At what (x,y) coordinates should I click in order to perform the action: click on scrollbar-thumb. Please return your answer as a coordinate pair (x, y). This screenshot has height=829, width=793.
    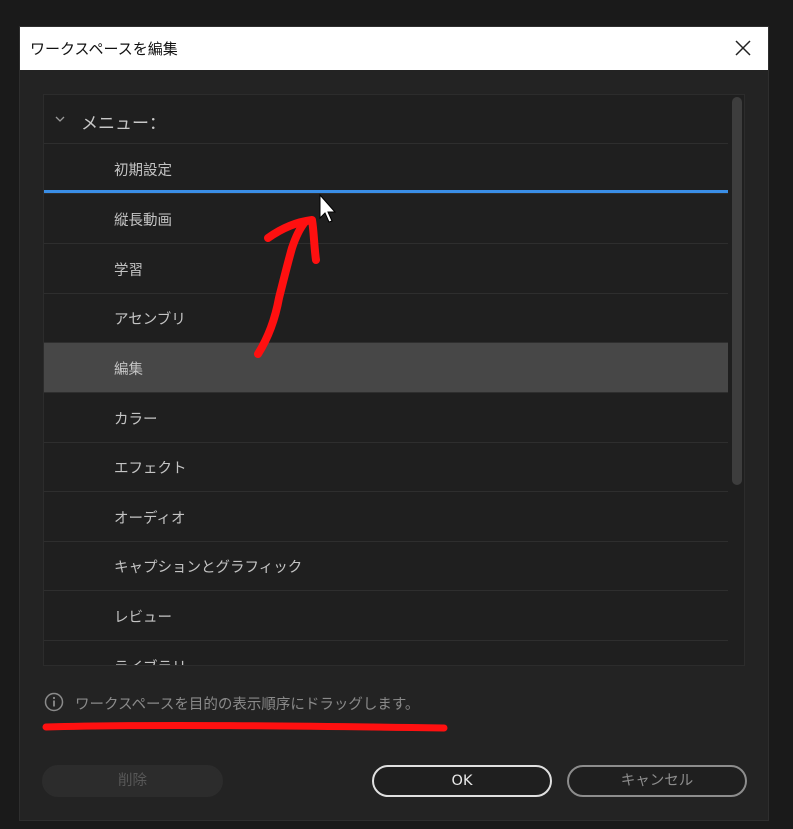
    Looking at the image, I should click on (737, 291).